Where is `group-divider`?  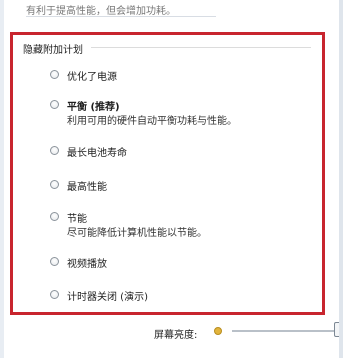 group-divider is located at coordinates (201, 47).